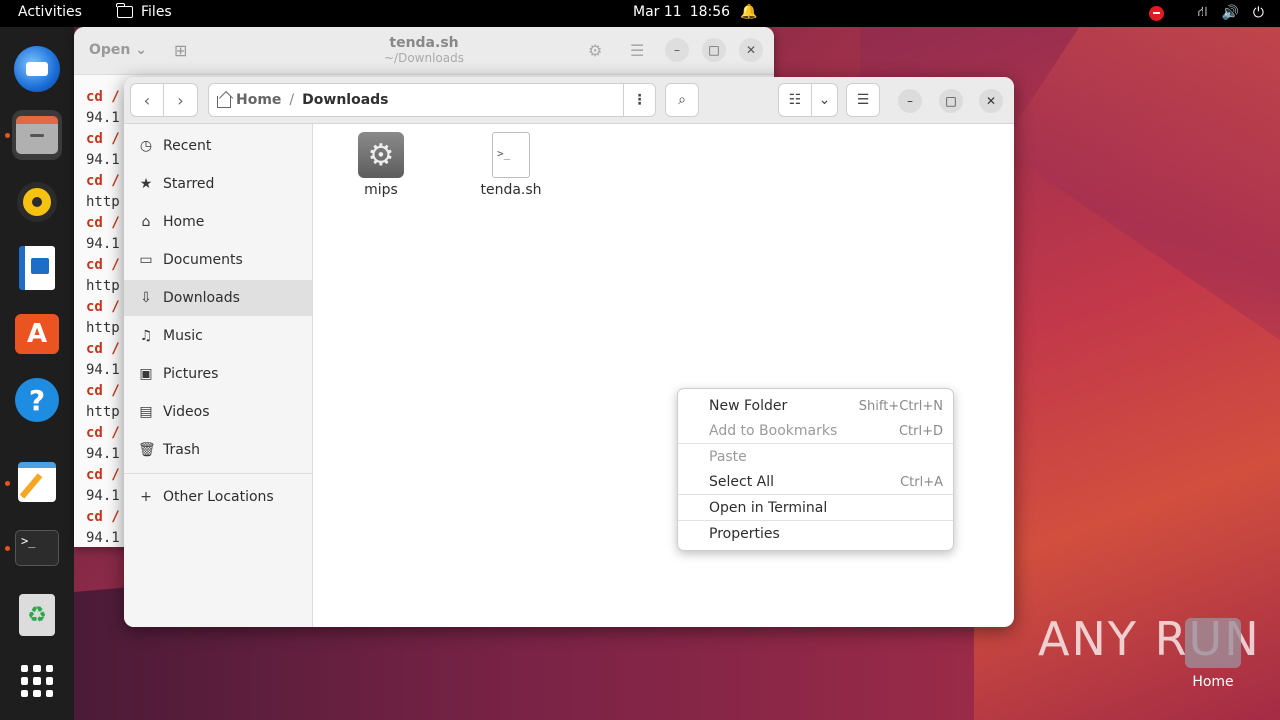  I want to click on folder-icon, so click(124, 10).